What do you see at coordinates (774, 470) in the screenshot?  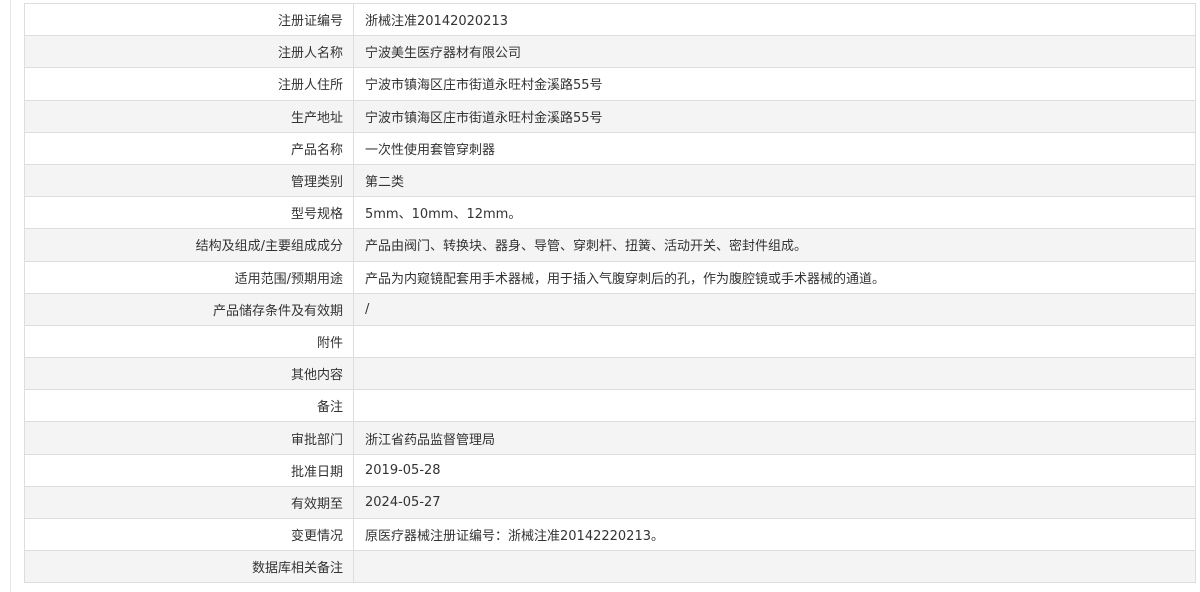 I see `field-value: 2019-05-28` at bounding box center [774, 470].